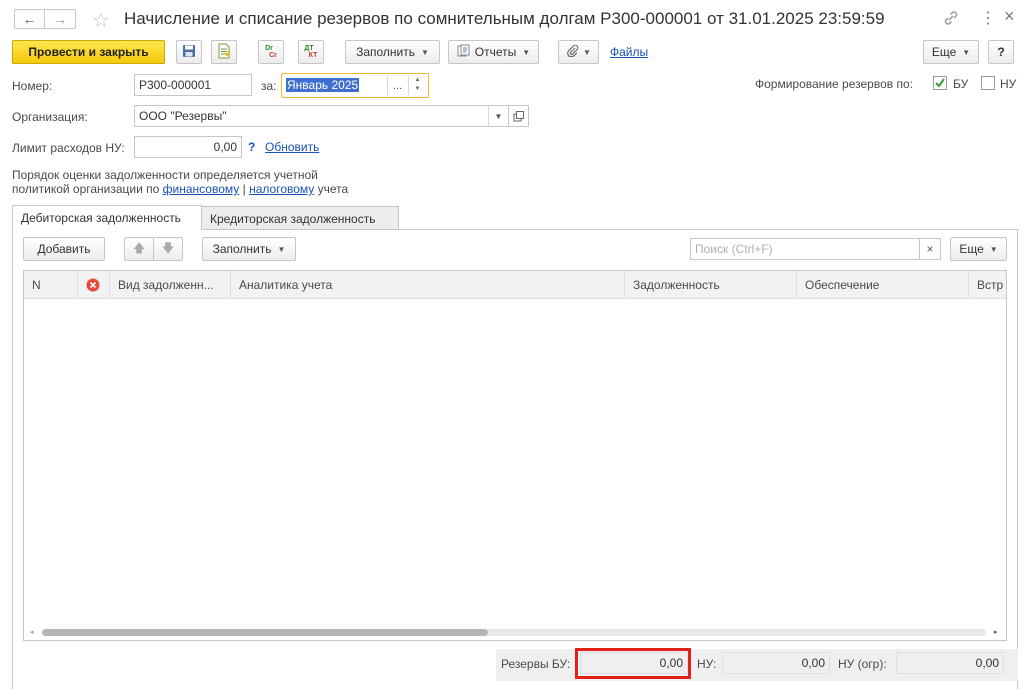  I want to click on clear-search-icon: ×, so click(930, 249).